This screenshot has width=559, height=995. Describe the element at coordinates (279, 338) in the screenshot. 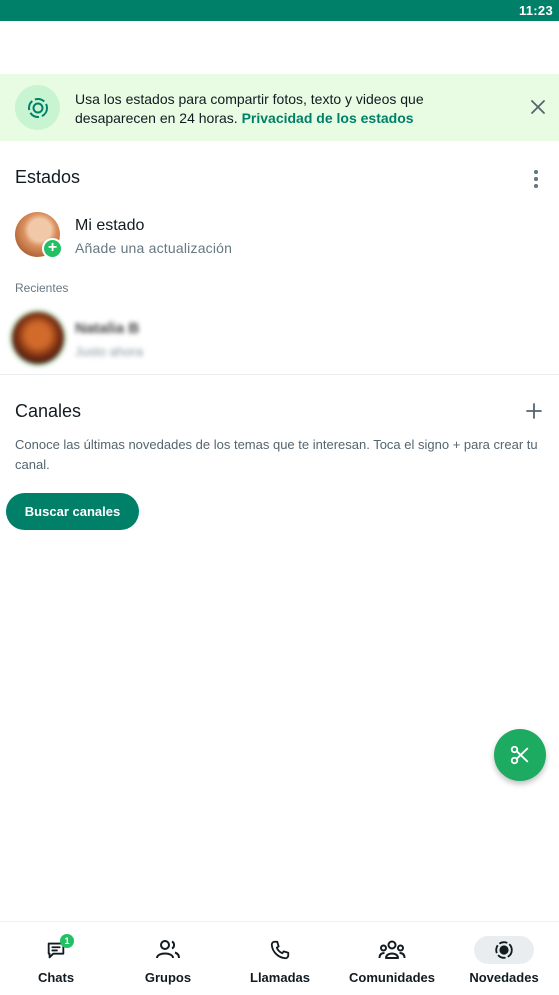

I see `recent-status-item: Natalia B Justo ahora` at that location.